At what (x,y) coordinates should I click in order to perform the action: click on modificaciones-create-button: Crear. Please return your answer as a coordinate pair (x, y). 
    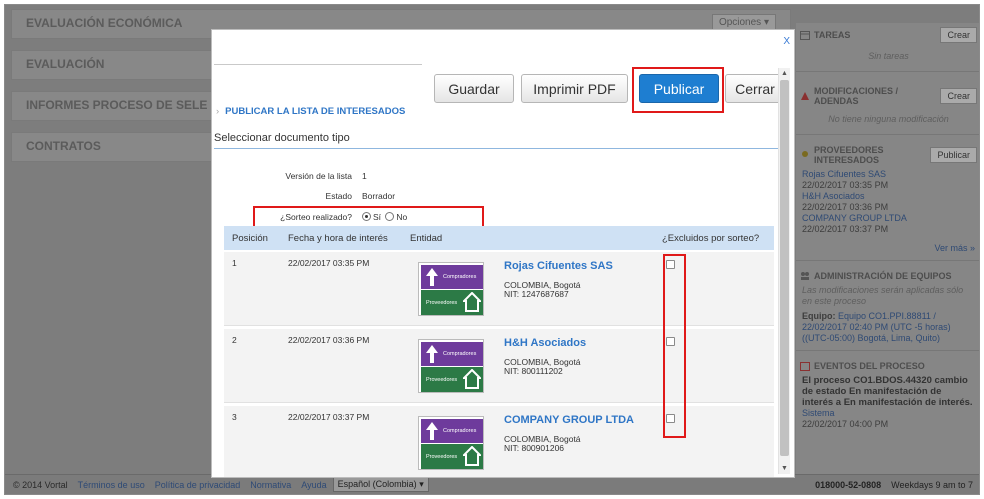
    Looking at the image, I should click on (958, 96).